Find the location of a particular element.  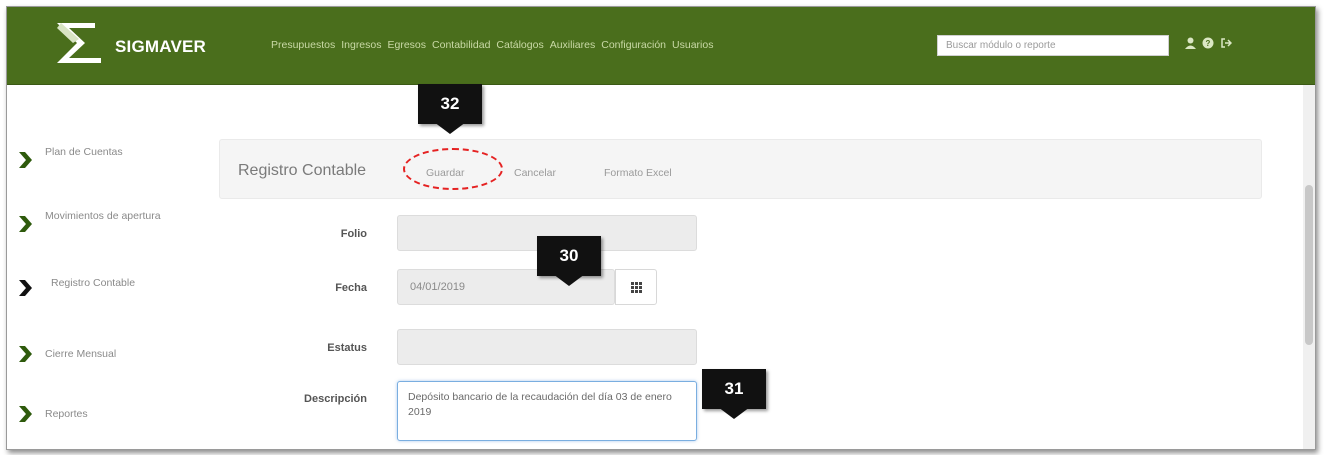

fecha-label: Fecha is located at coordinates (351, 288).